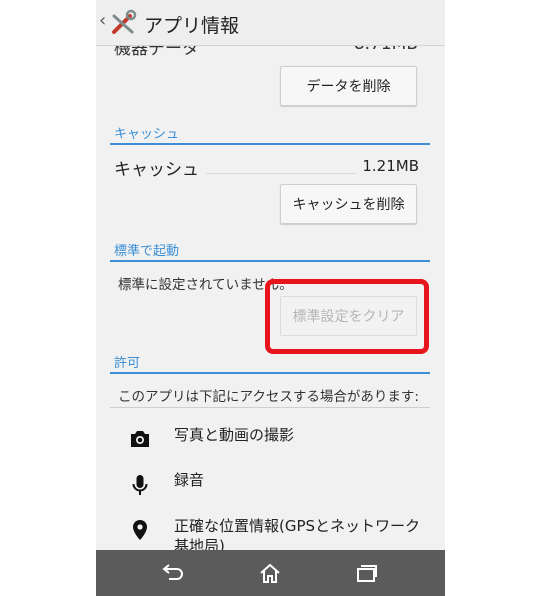 Image resolution: width=540 pixels, height=596 pixels. Describe the element at coordinates (348, 204) in the screenshot. I see `clear-cache-button: キャッシュを削除` at that location.